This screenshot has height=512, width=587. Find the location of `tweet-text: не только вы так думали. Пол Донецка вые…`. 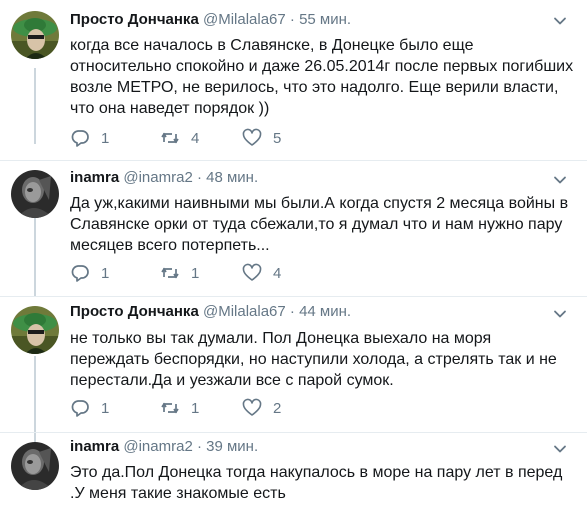

tweet-text: не только вы так думали. Пол Донецка вые… is located at coordinates (313, 359).